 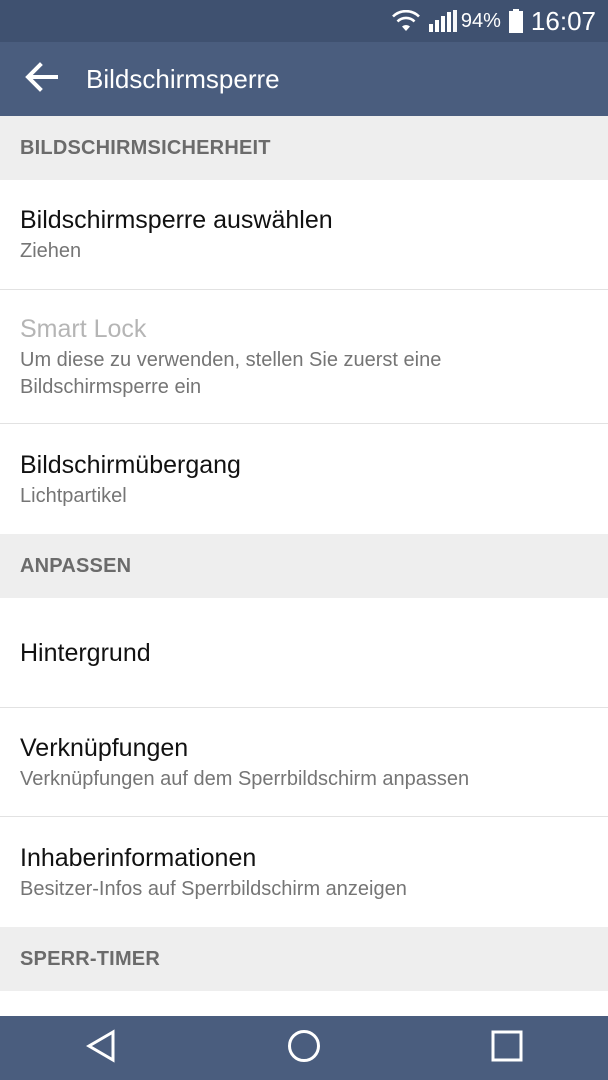 What do you see at coordinates (304, 959) in the screenshot?
I see `section-header-sperr-timer: SPERR-TIMER` at bounding box center [304, 959].